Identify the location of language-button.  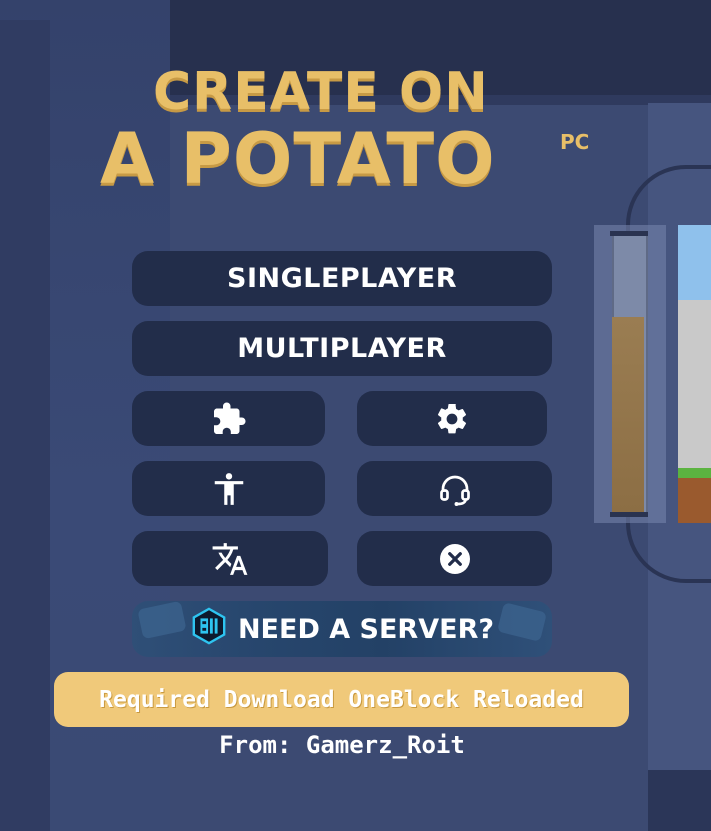
(230, 558).